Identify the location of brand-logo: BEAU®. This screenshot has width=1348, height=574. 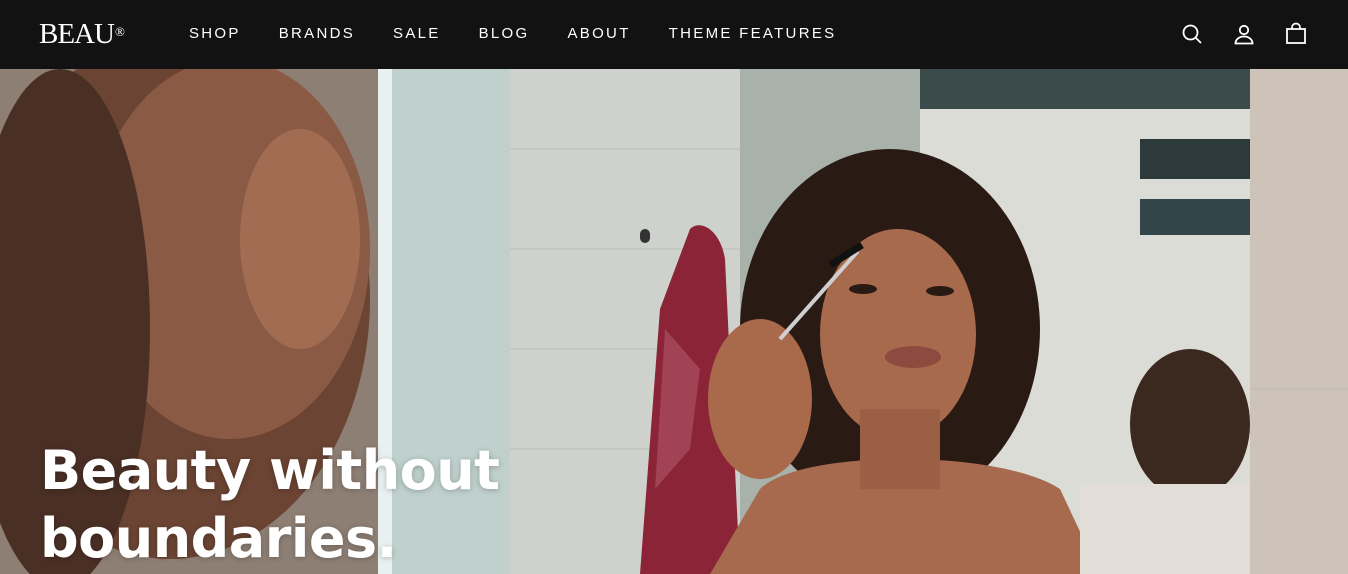
(82, 34).